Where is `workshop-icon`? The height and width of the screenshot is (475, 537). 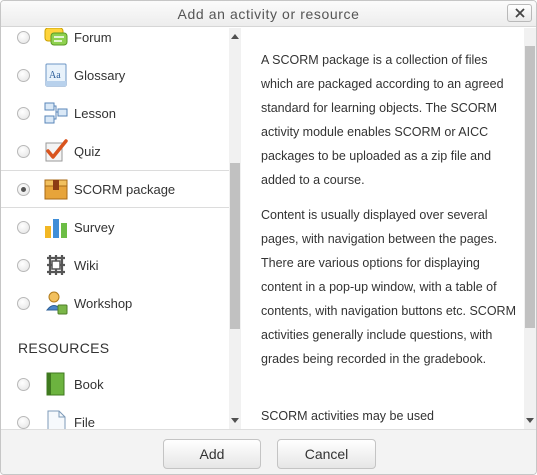
workshop-icon is located at coordinates (56, 303).